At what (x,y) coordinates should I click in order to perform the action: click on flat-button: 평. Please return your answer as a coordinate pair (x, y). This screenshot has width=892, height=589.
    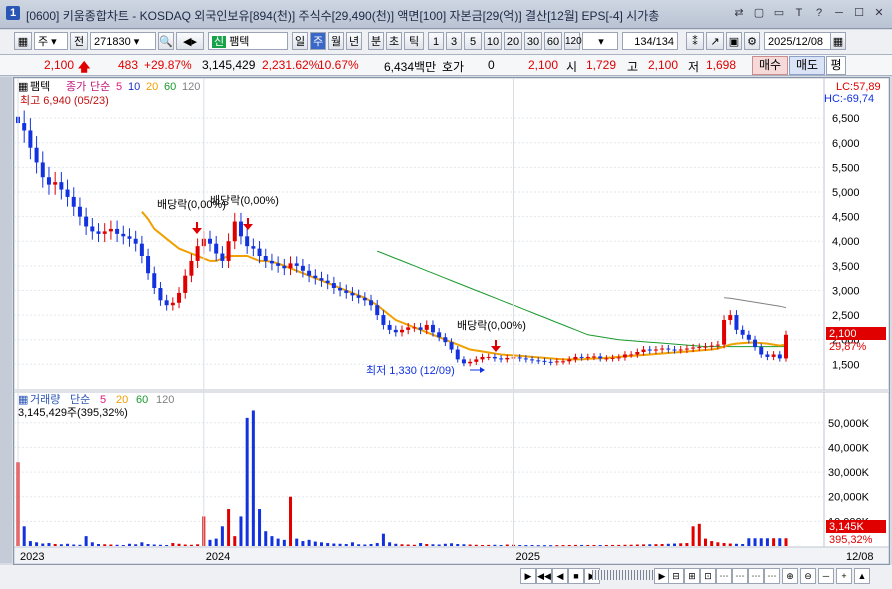
    Looking at the image, I should click on (836, 65).